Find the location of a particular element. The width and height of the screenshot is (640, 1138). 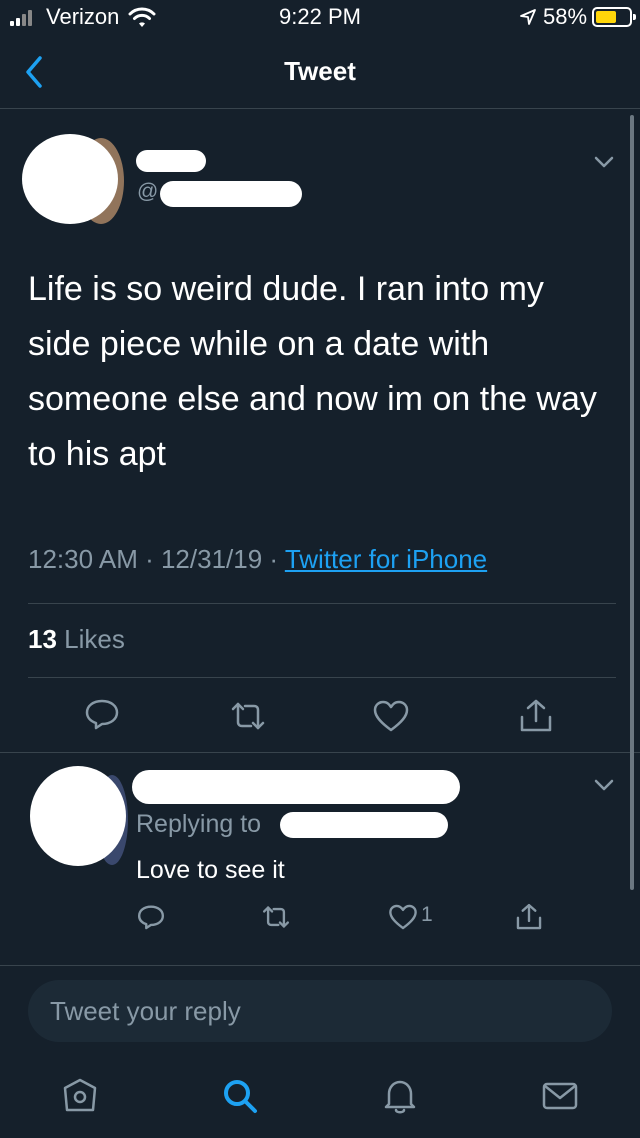

search-icon is located at coordinates (240, 1096).